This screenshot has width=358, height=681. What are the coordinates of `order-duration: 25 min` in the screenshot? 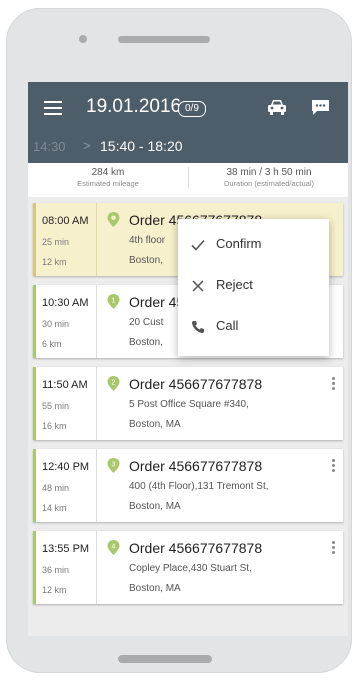 It's located at (56, 242).